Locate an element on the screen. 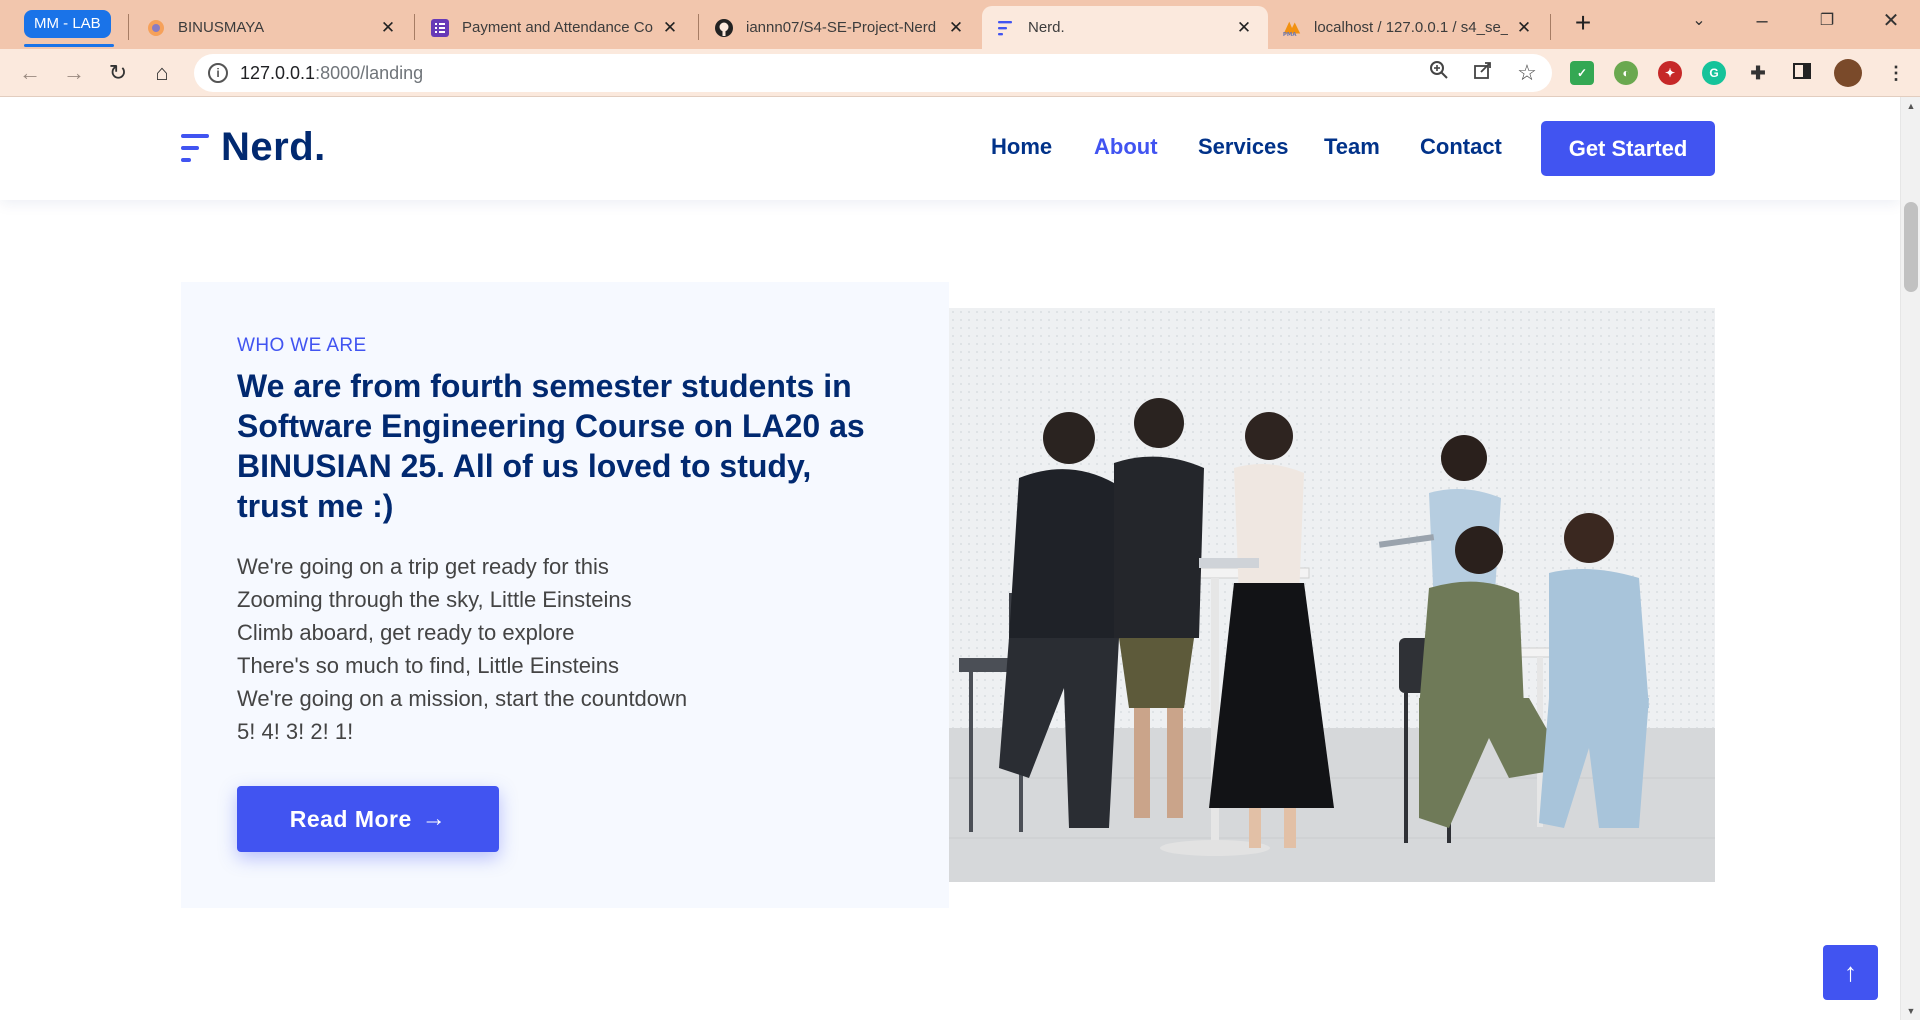  section-eyebrow: WHO WE ARE is located at coordinates (302, 345).